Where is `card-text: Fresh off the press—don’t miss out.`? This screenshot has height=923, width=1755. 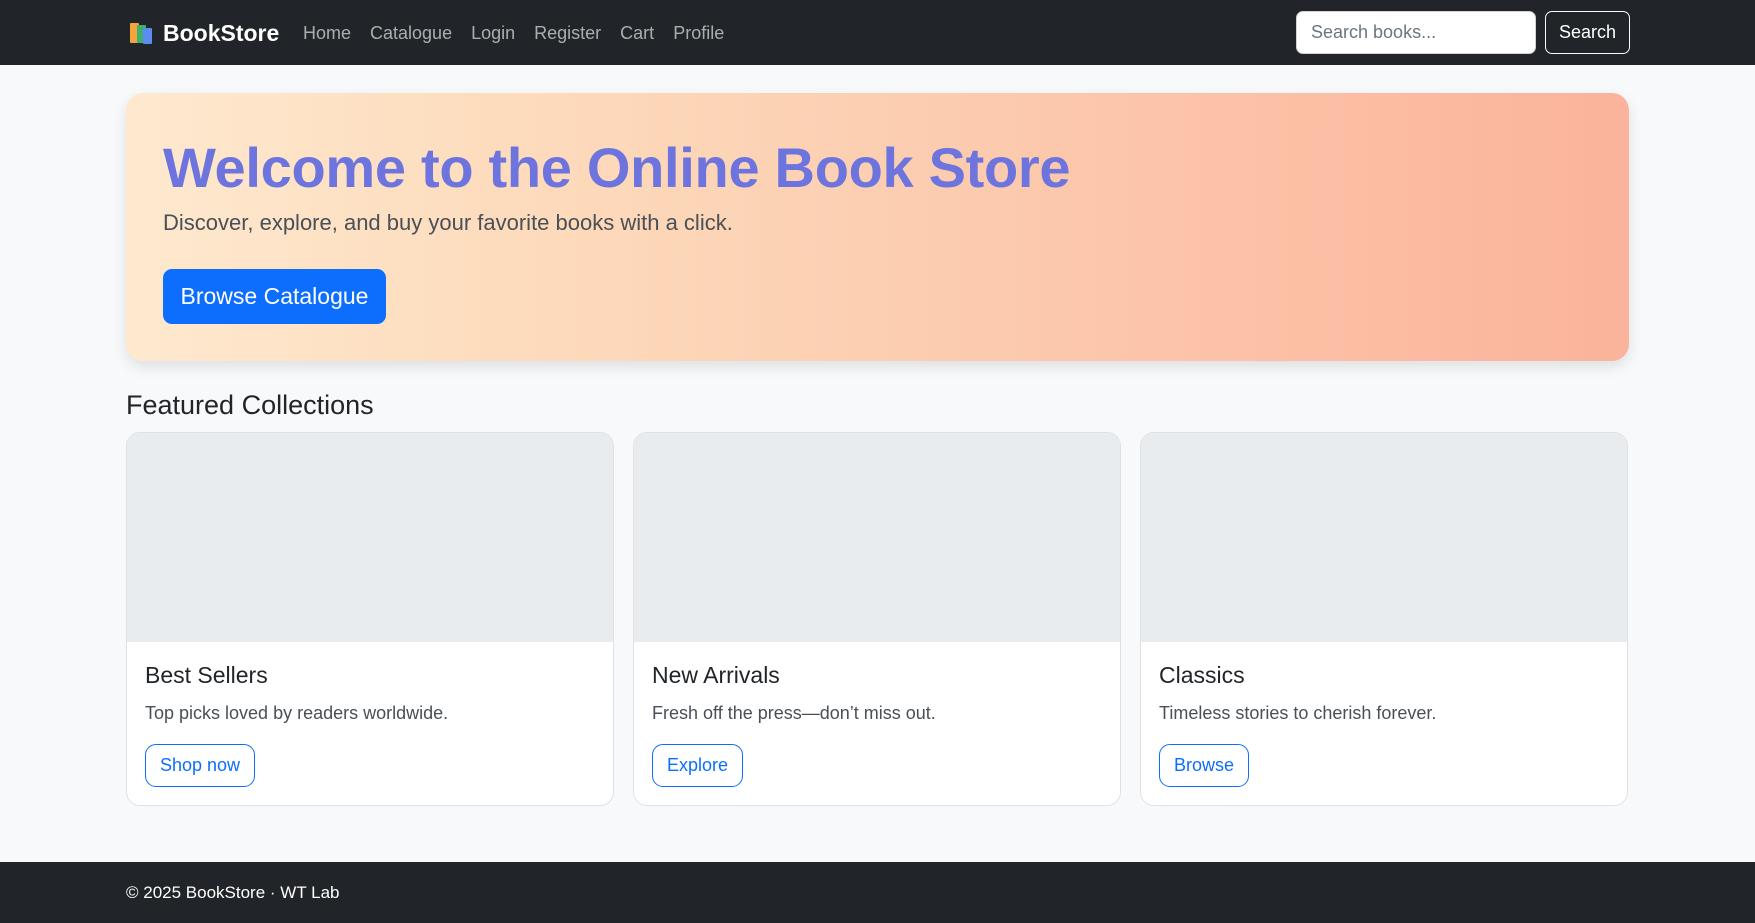 card-text: Fresh off the press—don’t miss out. is located at coordinates (794, 713).